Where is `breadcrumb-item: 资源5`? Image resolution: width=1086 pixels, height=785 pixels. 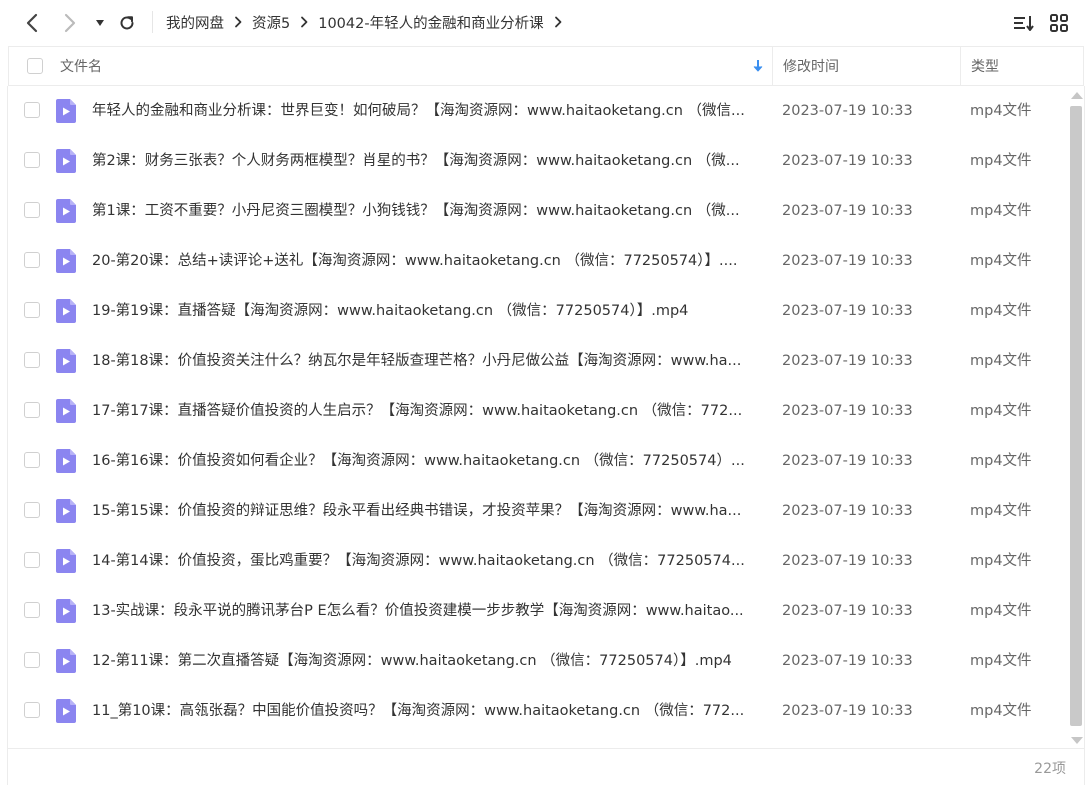 breadcrumb-item: 资源5 is located at coordinates (271, 22).